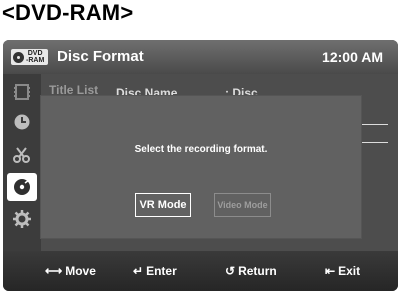  Describe the element at coordinates (352, 57) in the screenshot. I see `clock: 12:00 AM` at that location.